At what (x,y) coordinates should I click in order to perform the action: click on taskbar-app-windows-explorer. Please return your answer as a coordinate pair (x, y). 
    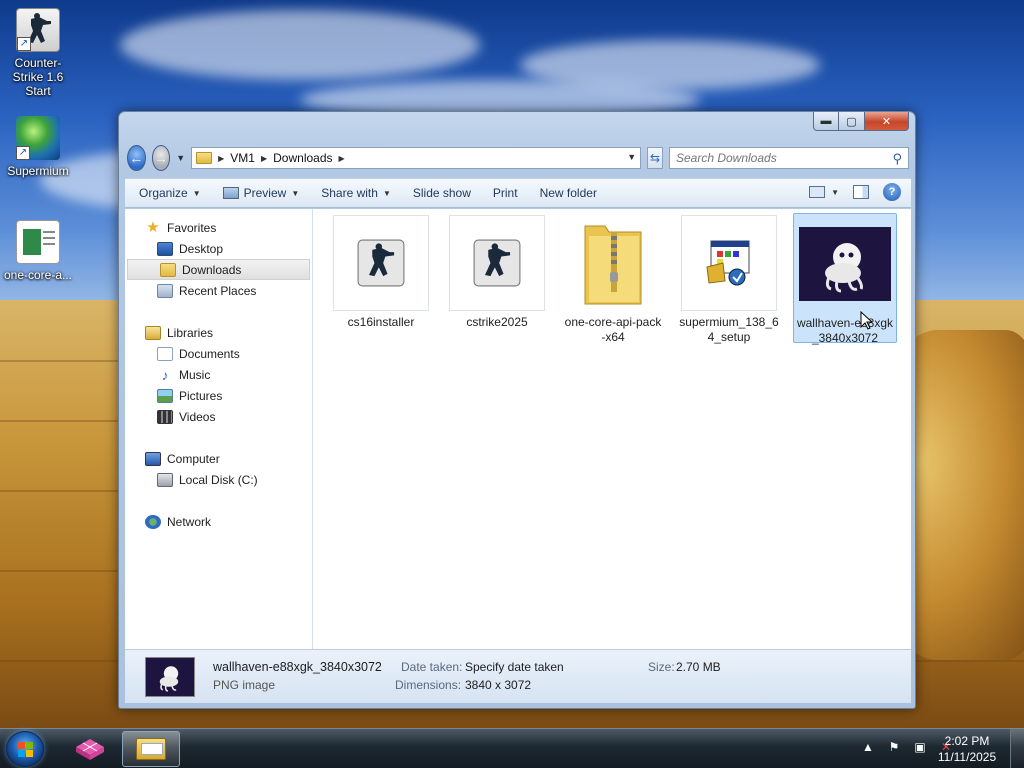
    Looking at the image, I should click on (151, 749).